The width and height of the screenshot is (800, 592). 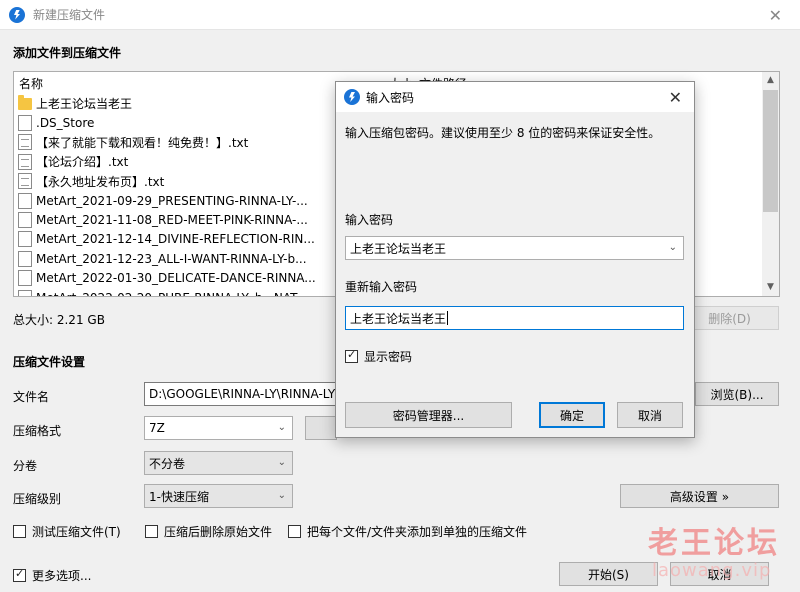 I want to click on show-password-checkbox: 显示密码, so click(x=378, y=356).